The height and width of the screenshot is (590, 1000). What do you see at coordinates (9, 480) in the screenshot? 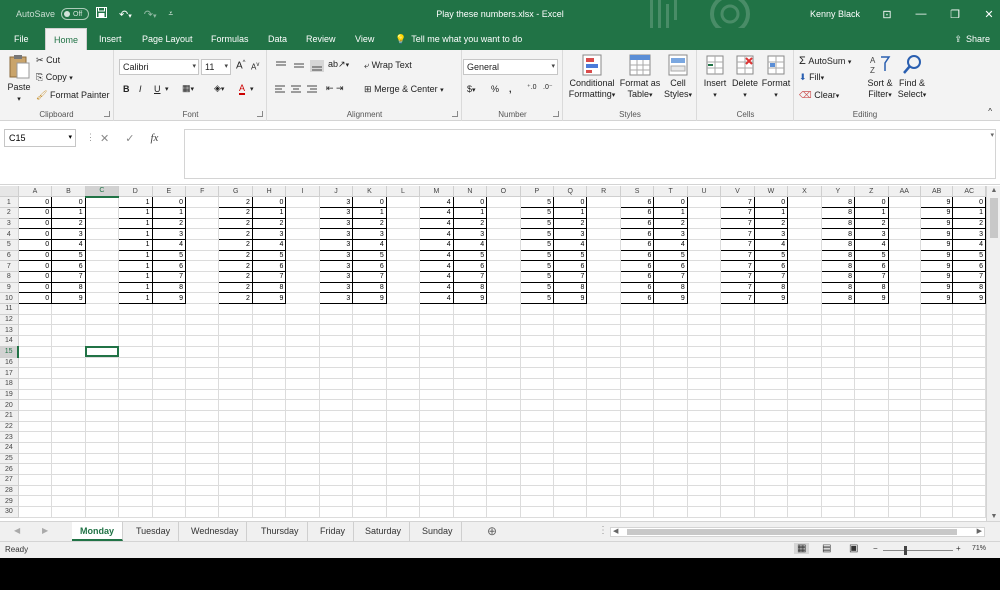
I see `row-header: 27` at bounding box center [9, 480].